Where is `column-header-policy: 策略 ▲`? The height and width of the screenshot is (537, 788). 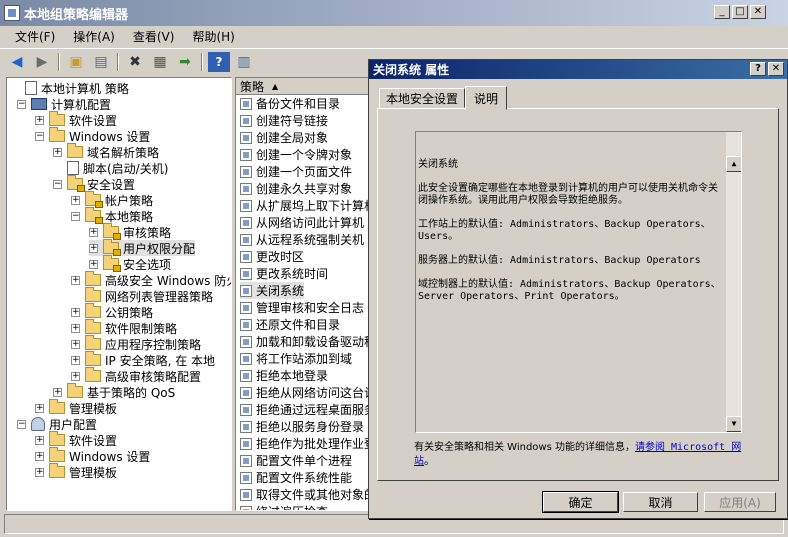
column-header-policy: 策略 ▲ is located at coordinates (302, 86).